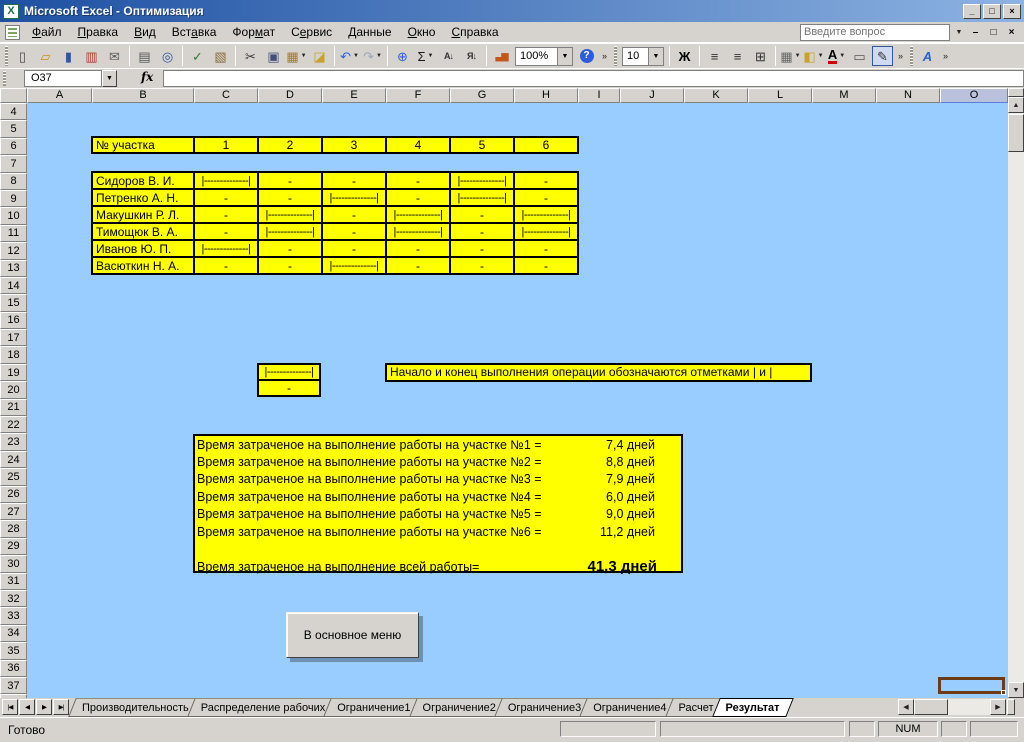  Describe the element at coordinates (290, 145) in the screenshot. I see `area-number-cell: 2` at that location.